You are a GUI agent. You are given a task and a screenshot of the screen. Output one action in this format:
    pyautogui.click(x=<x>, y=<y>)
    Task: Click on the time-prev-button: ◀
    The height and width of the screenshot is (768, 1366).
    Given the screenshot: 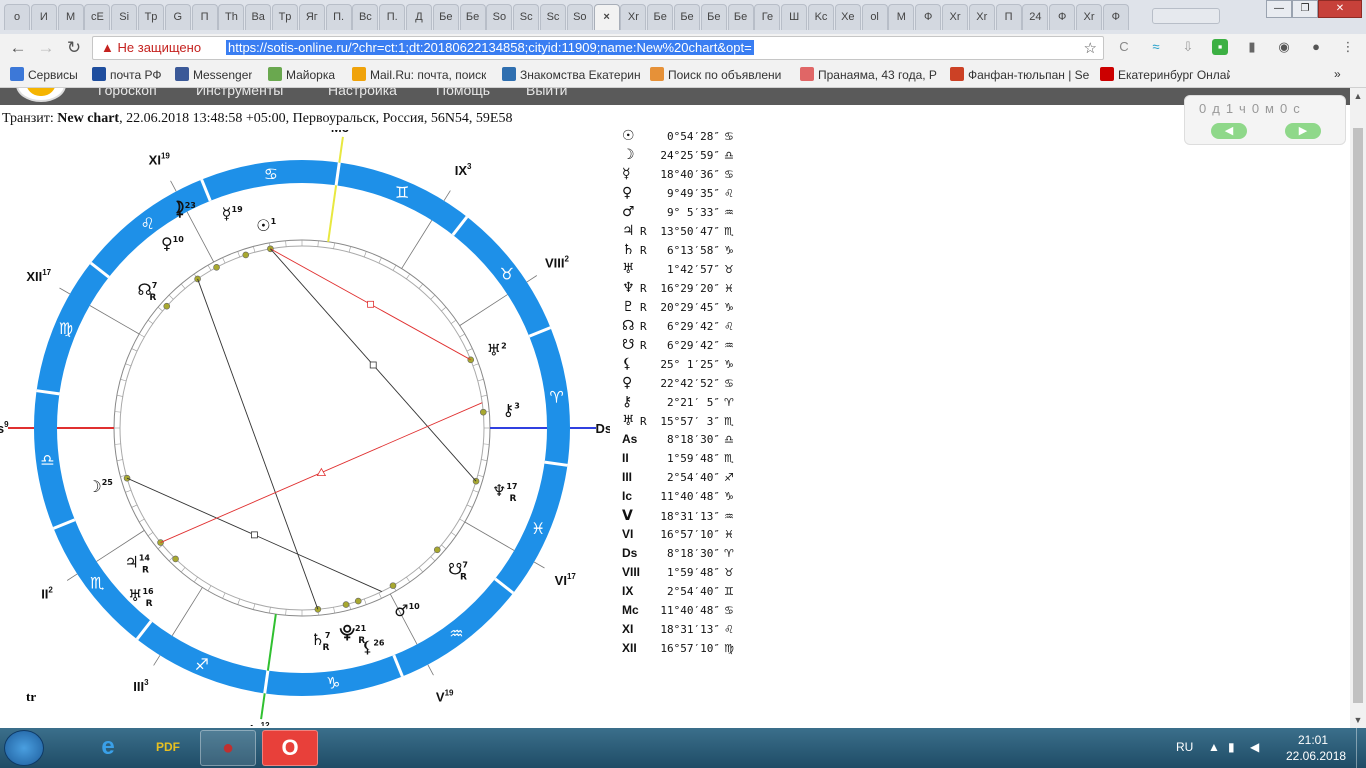 What is the action you would take?
    pyautogui.click(x=1229, y=131)
    